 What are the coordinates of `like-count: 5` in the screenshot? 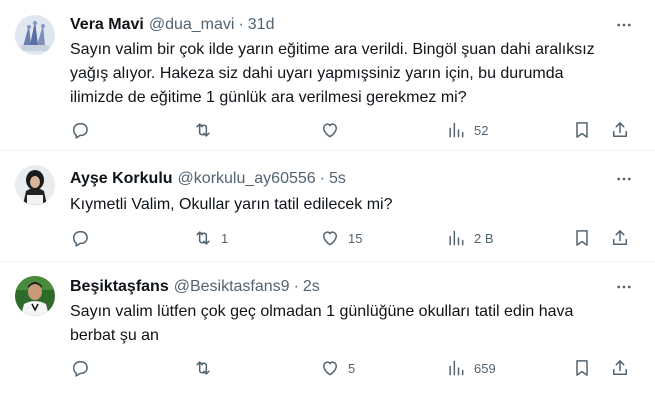 It's located at (352, 368).